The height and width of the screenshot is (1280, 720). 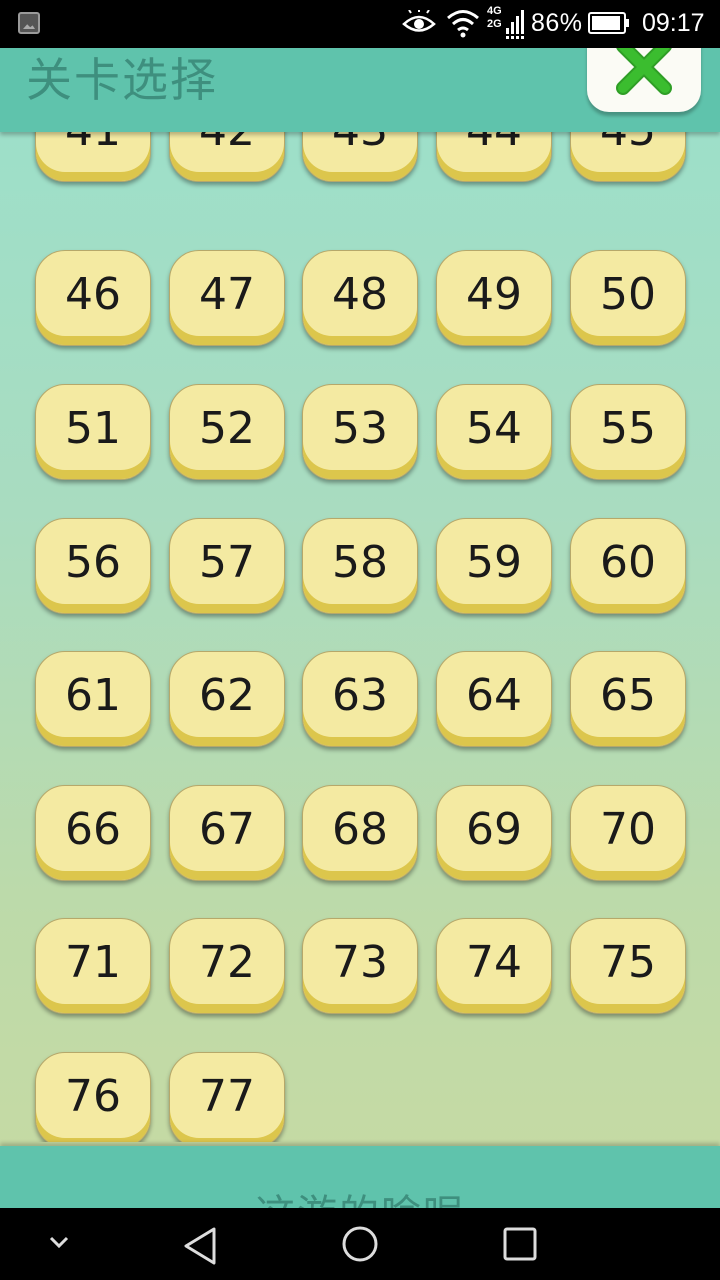 I want to click on close-x-icon, so click(x=644, y=71).